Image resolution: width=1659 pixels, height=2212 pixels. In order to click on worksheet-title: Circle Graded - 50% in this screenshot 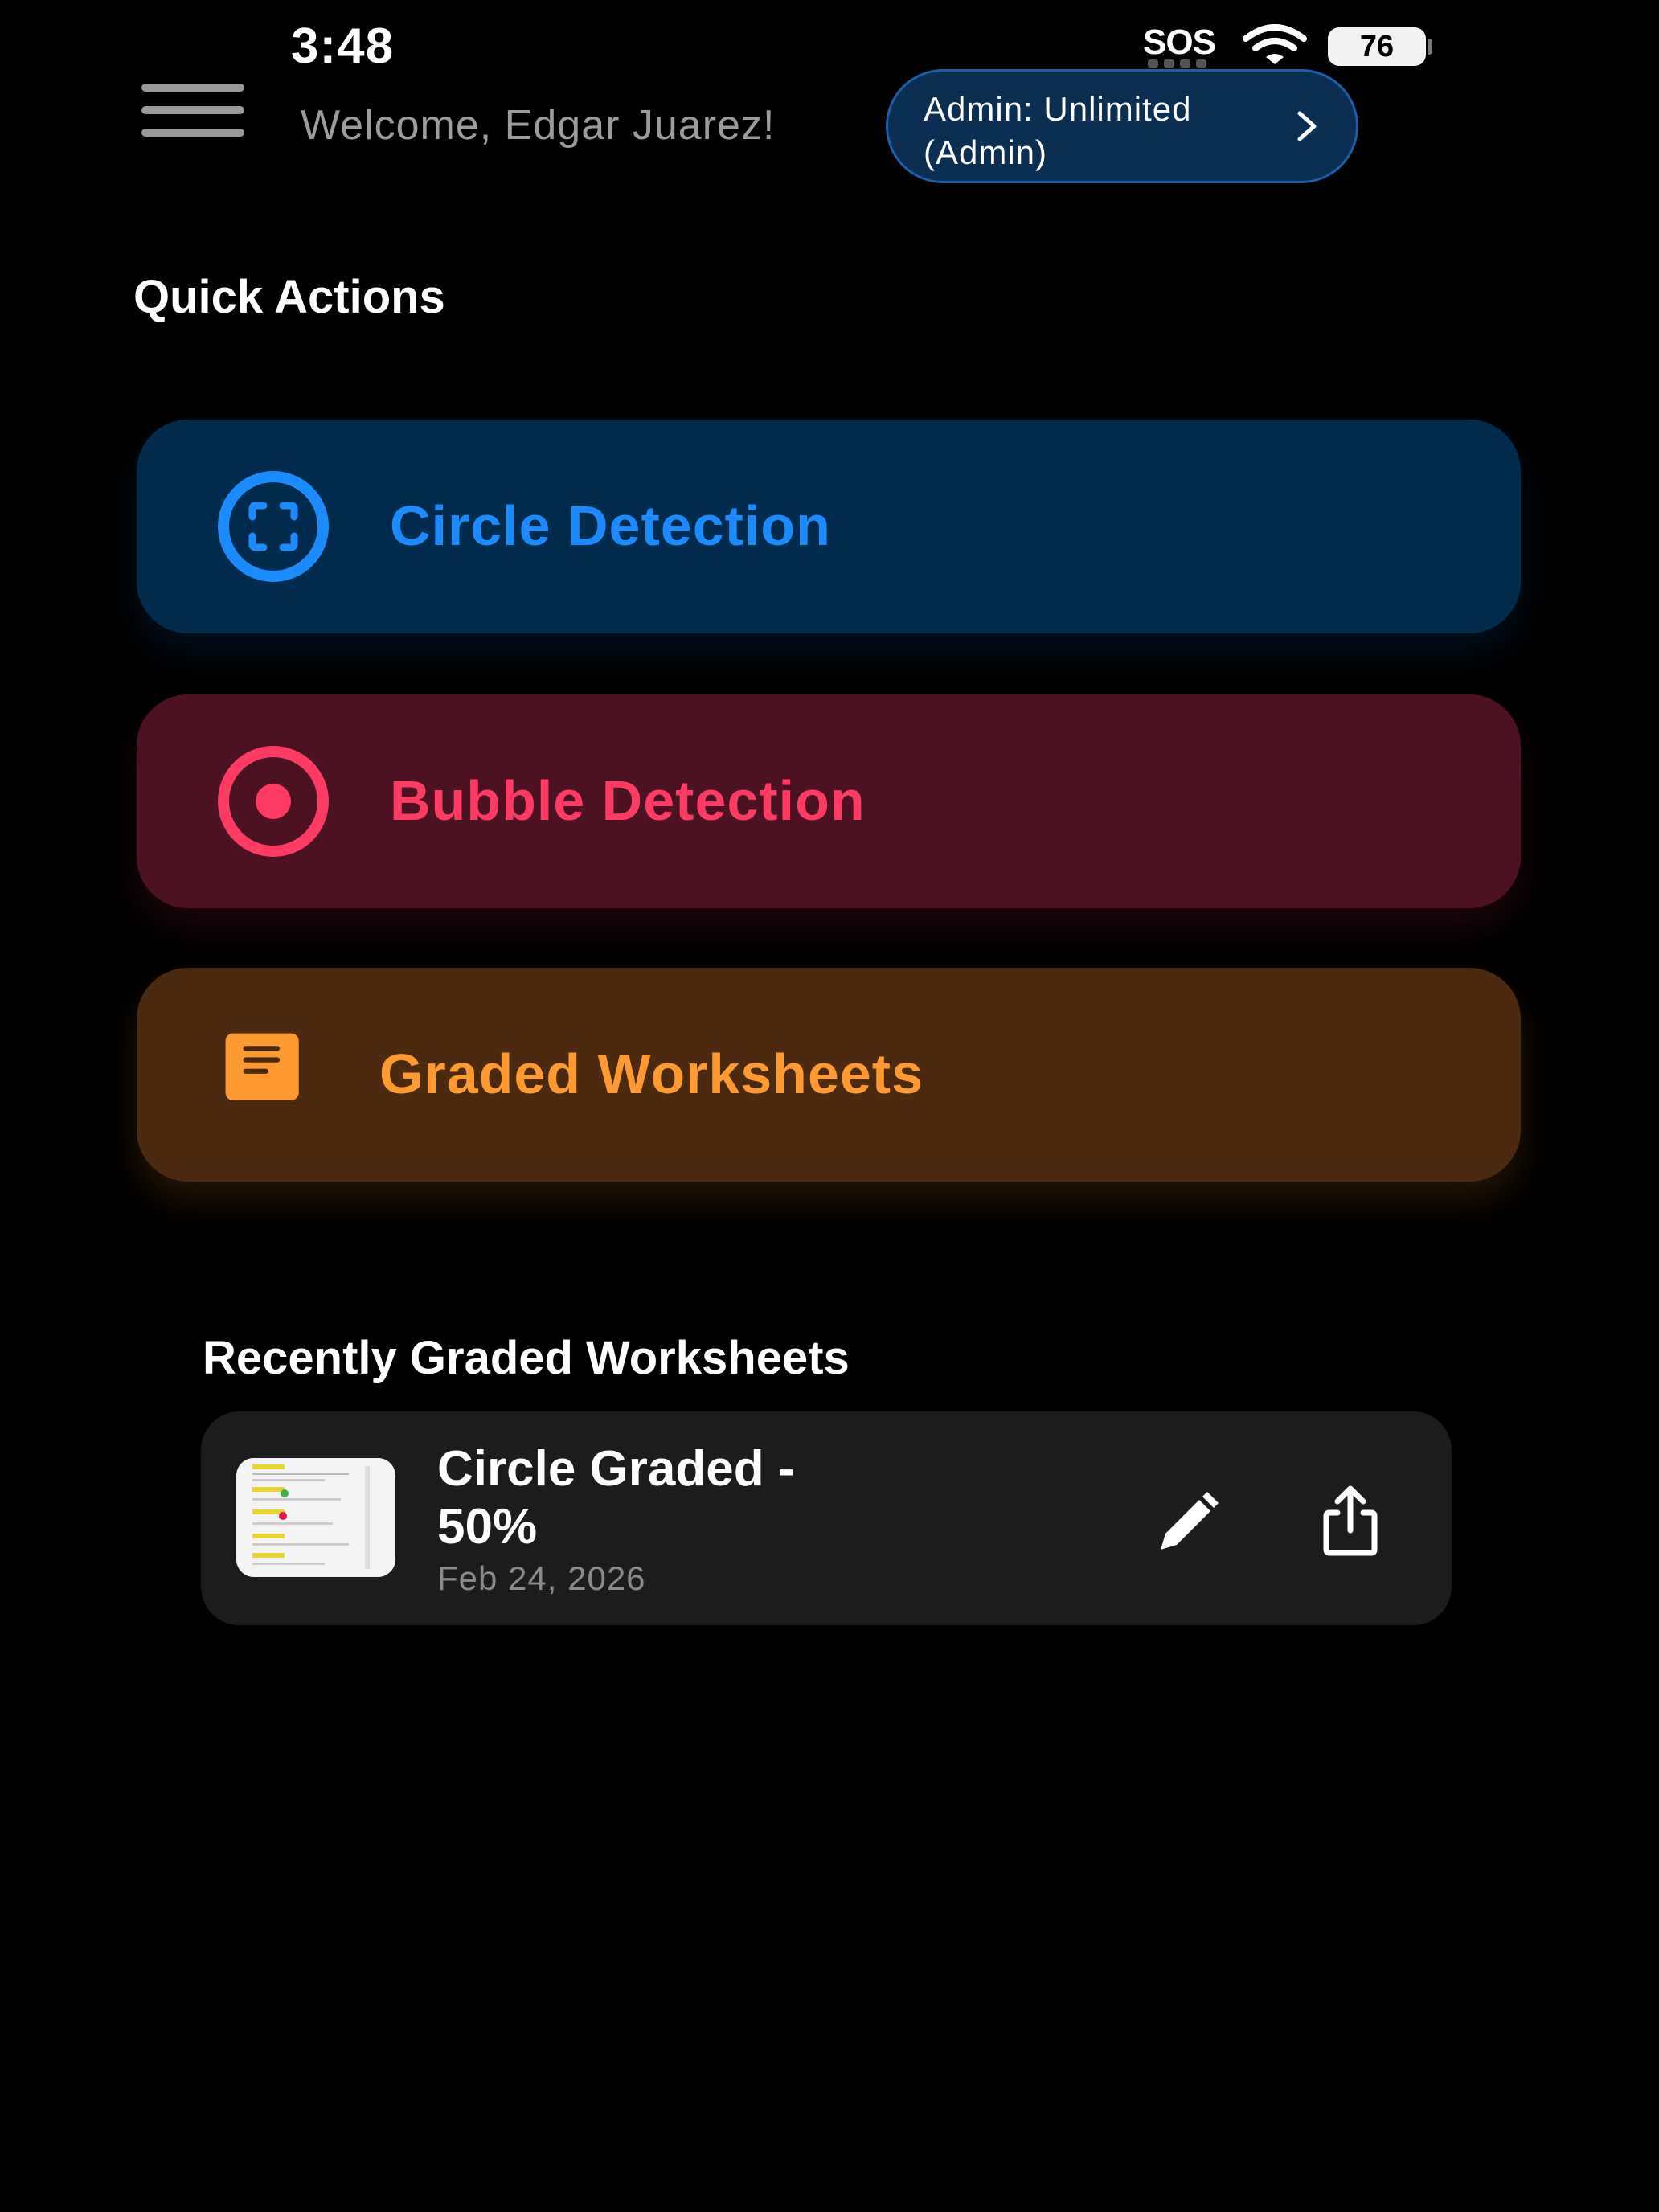, I will do `click(616, 1498)`.